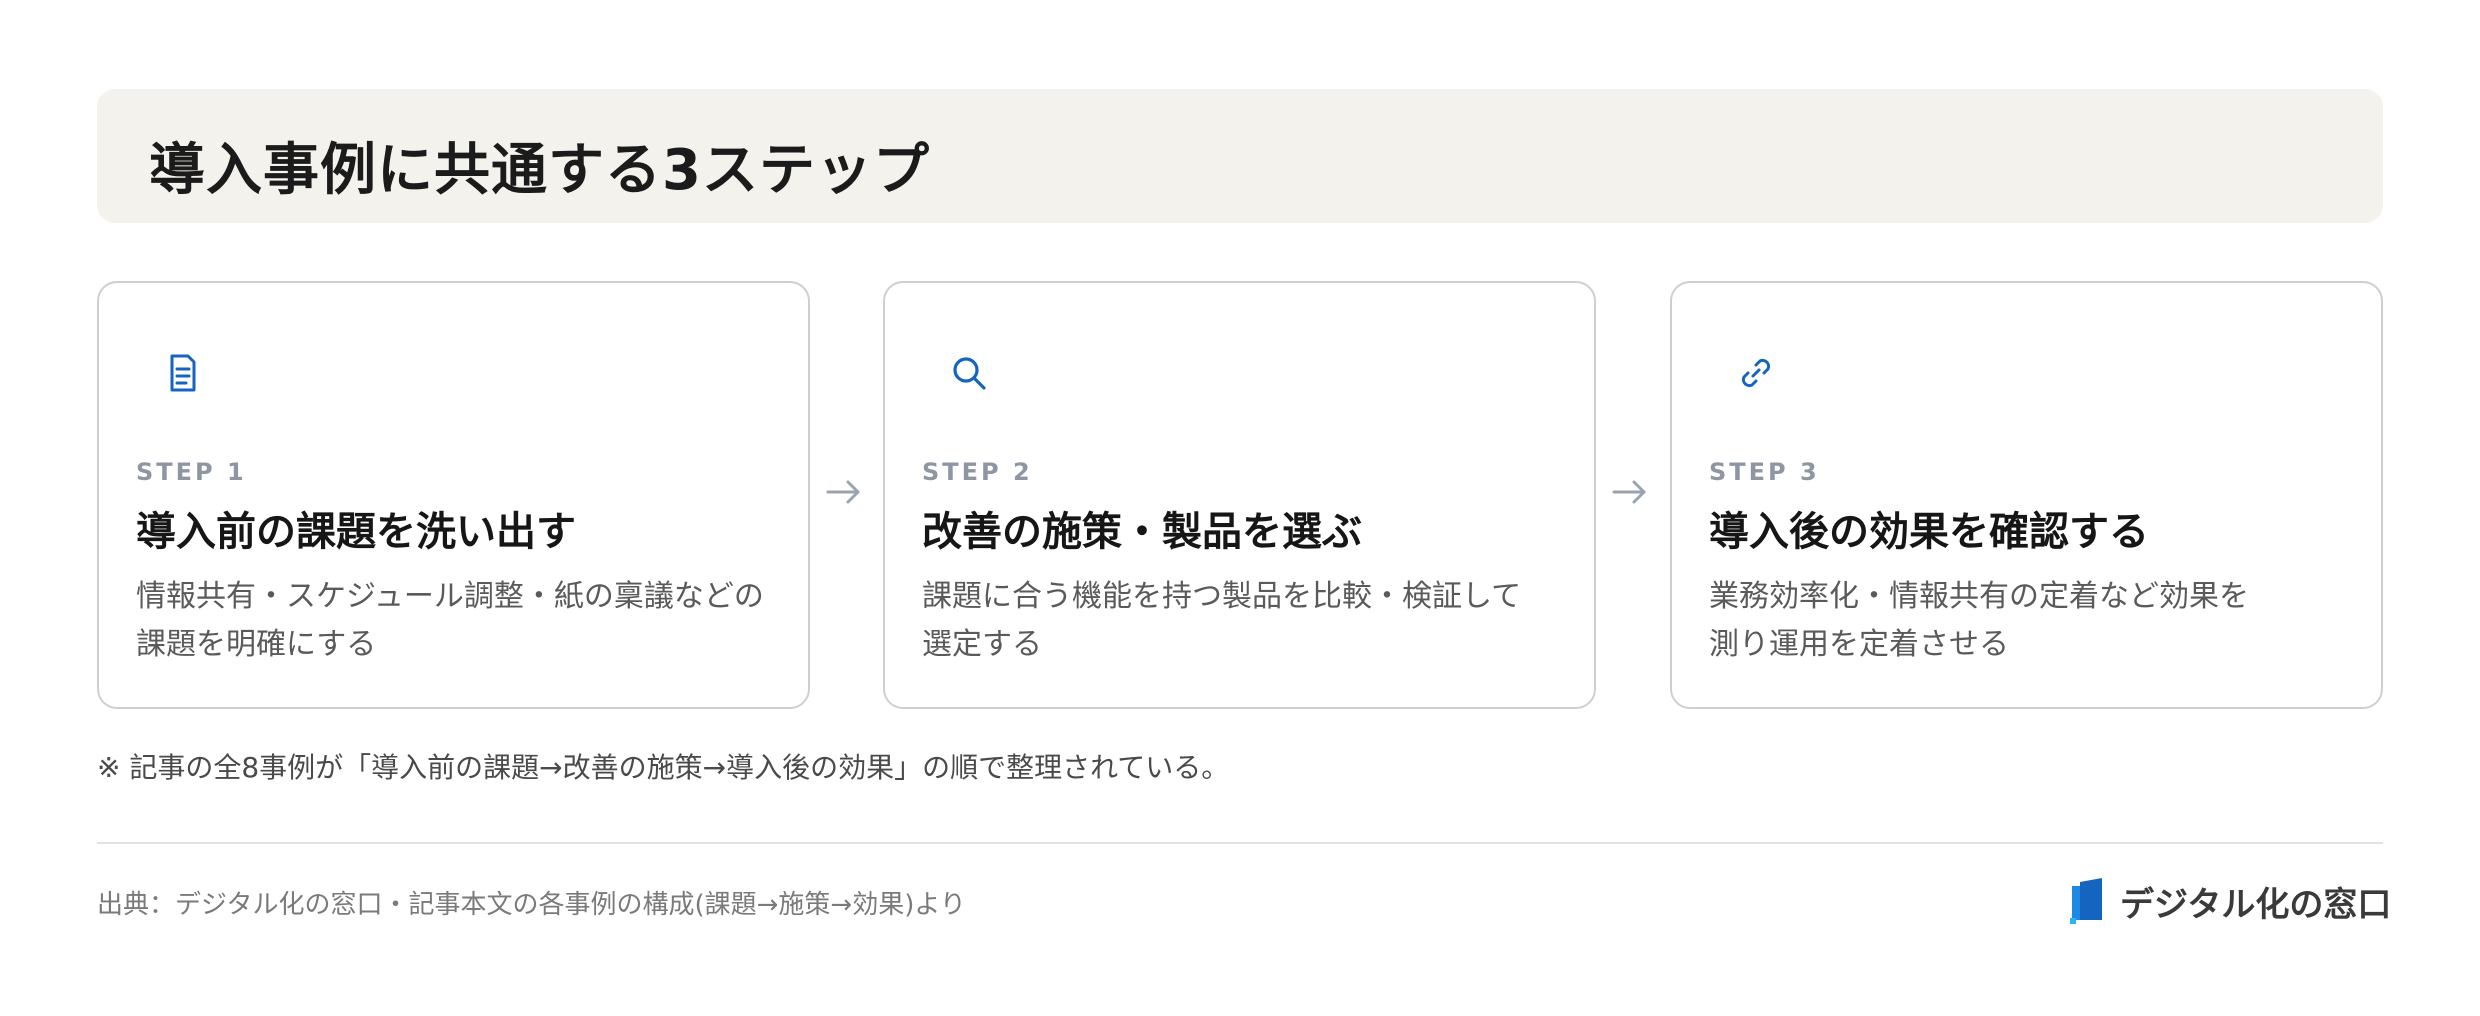 Image resolution: width=2480 pixels, height=1016 pixels. Describe the element at coordinates (466, 621) in the screenshot. I see `step-description: 情報共有・スケジュール調整・紙の稟議などの 課題を明確にする` at that location.